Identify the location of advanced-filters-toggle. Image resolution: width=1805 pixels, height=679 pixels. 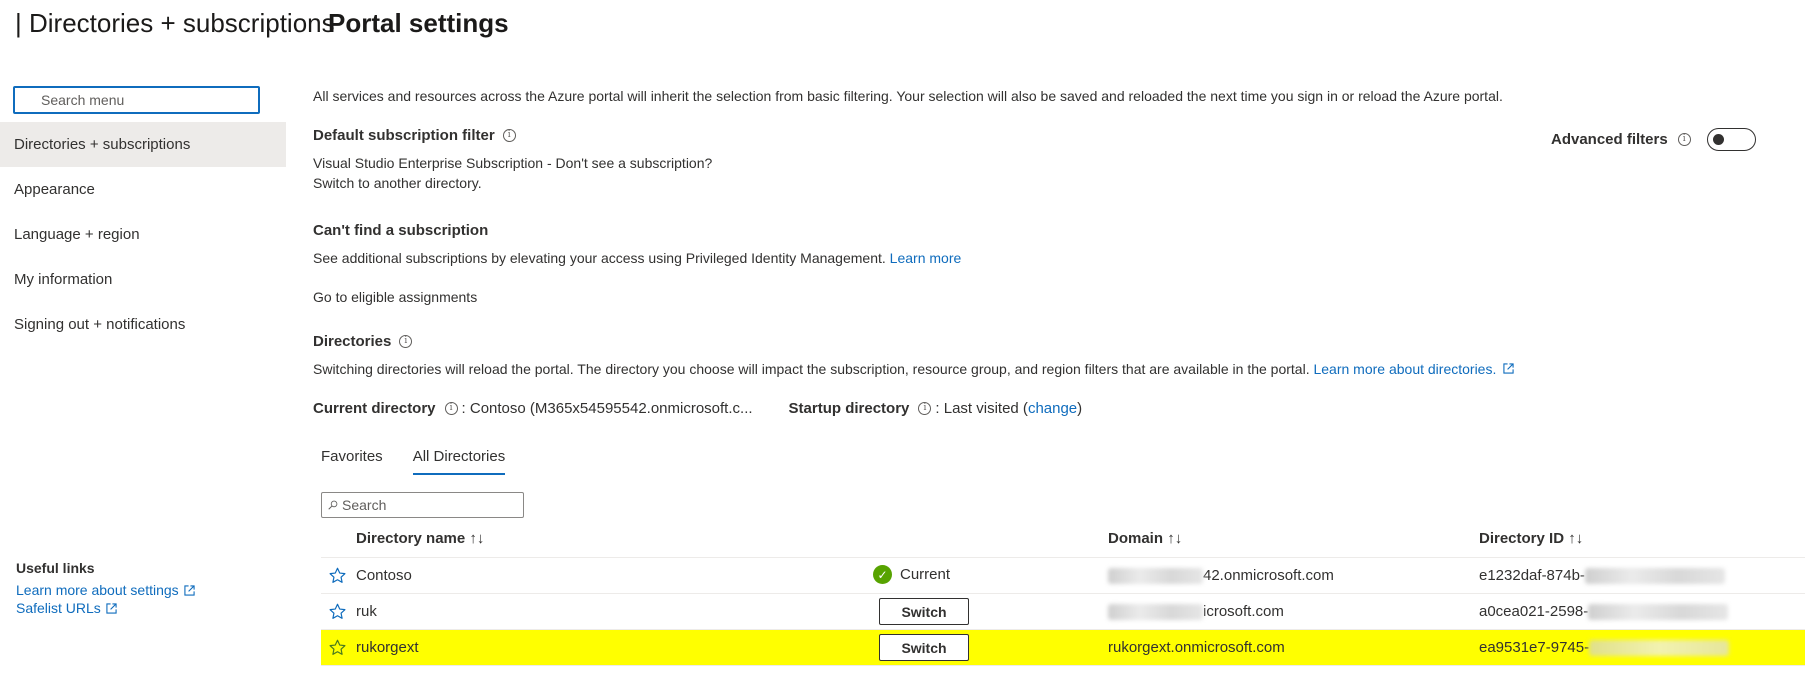
(1731, 139).